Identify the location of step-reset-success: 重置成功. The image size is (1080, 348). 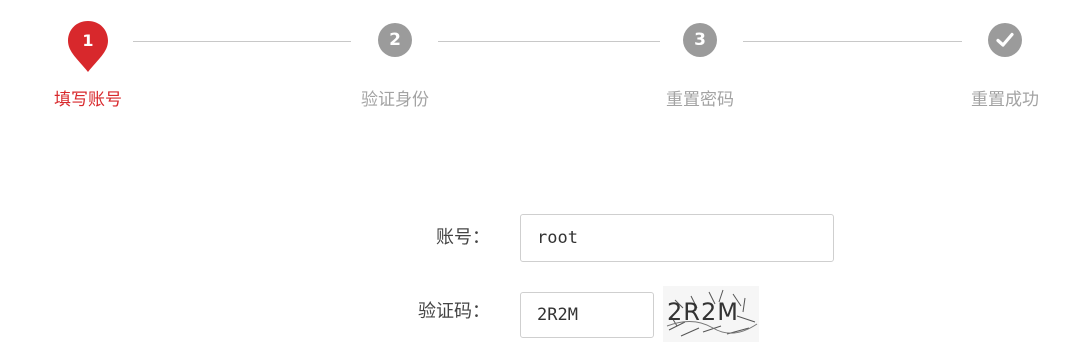
(1005, 65).